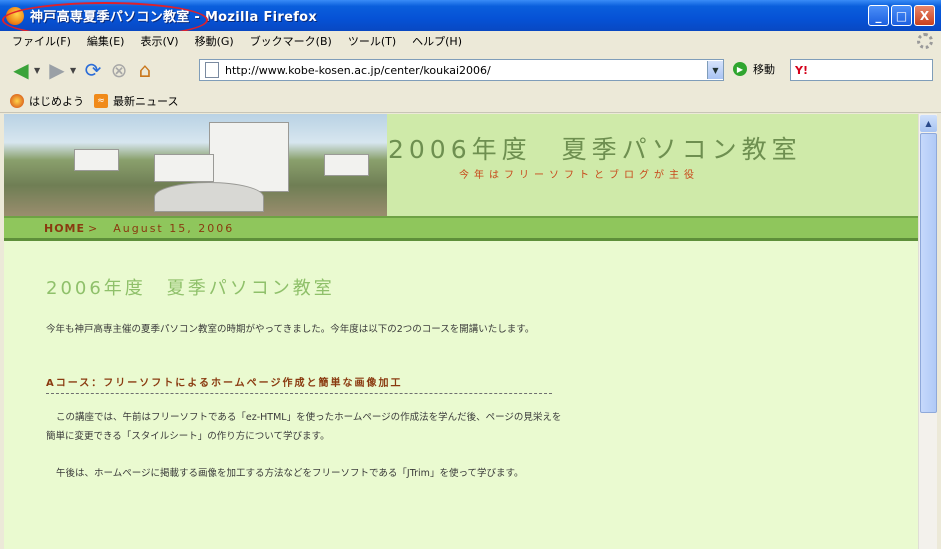  What do you see at coordinates (461, 228) in the screenshot?
I see `breadcrumb-strip: HOME > August 15, 2006` at bounding box center [461, 228].